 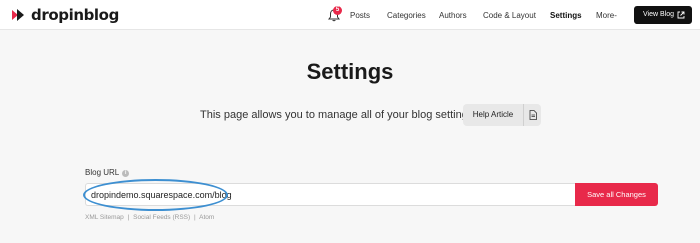 What do you see at coordinates (360, 15) in the screenshot?
I see `nav-posts: Posts` at bounding box center [360, 15].